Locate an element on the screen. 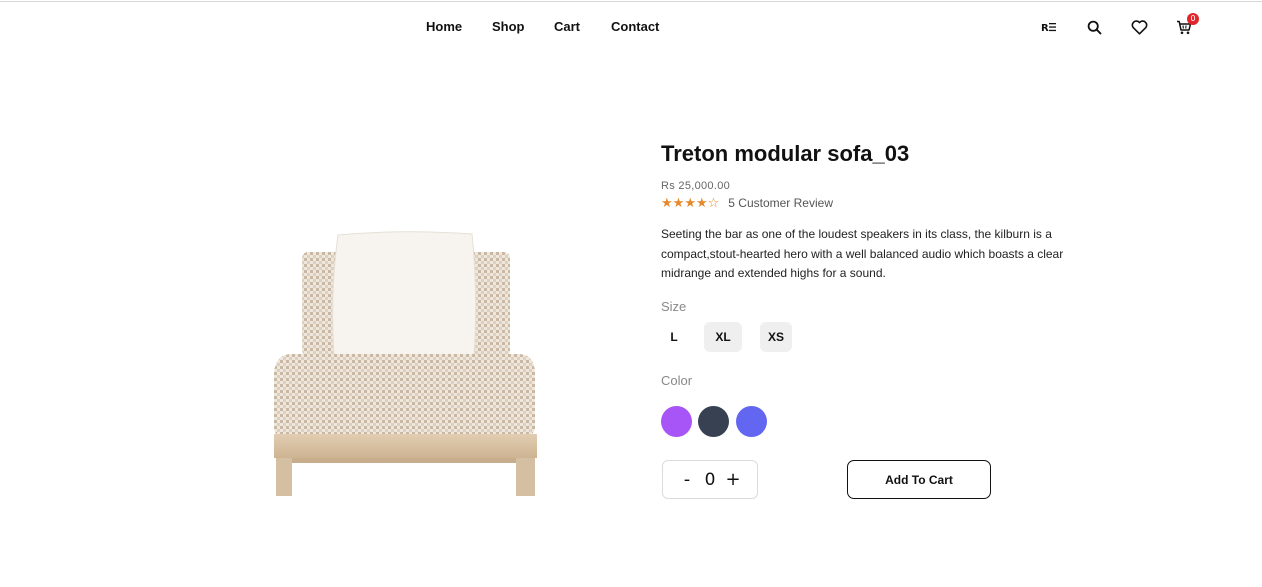  product-rating: ★ ★ ★ ★ ☆ 5 Customer Review is located at coordinates (747, 203).